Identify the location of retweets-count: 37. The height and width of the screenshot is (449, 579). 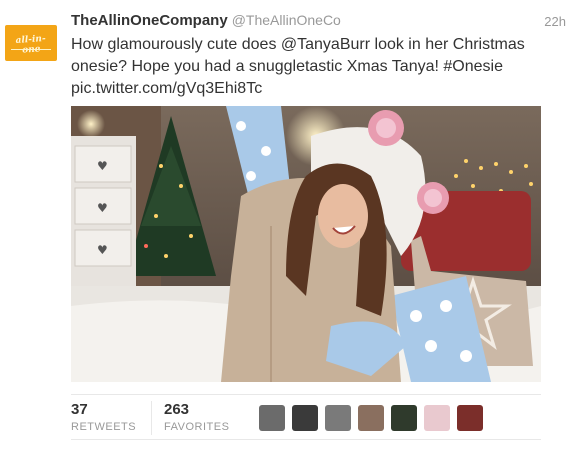
(79, 409).